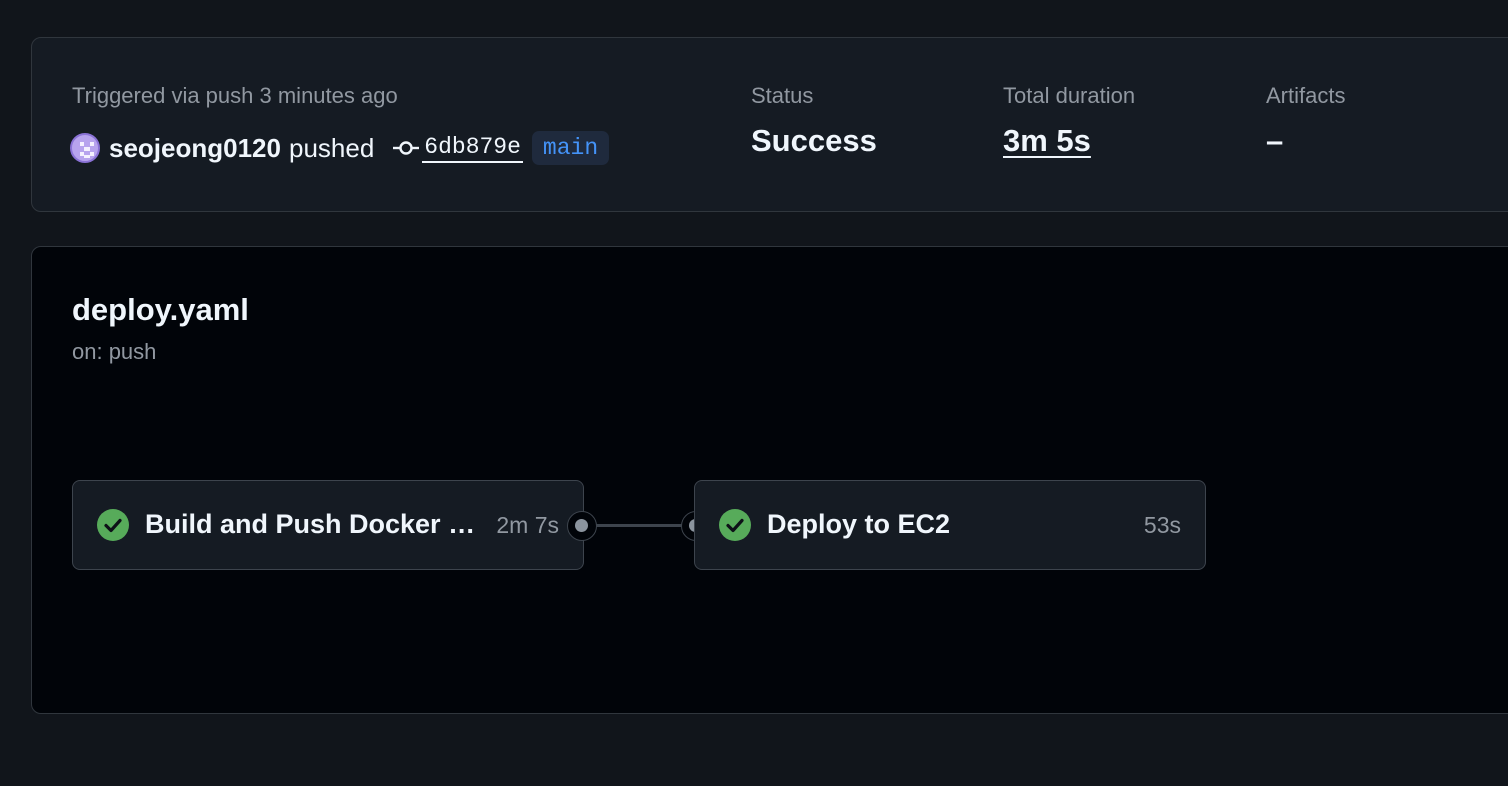 The height and width of the screenshot is (786, 1508). Describe the element at coordinates (1069, 121) in the screenshot. I see `duration-column: Total duration 3m 5s` at that location.